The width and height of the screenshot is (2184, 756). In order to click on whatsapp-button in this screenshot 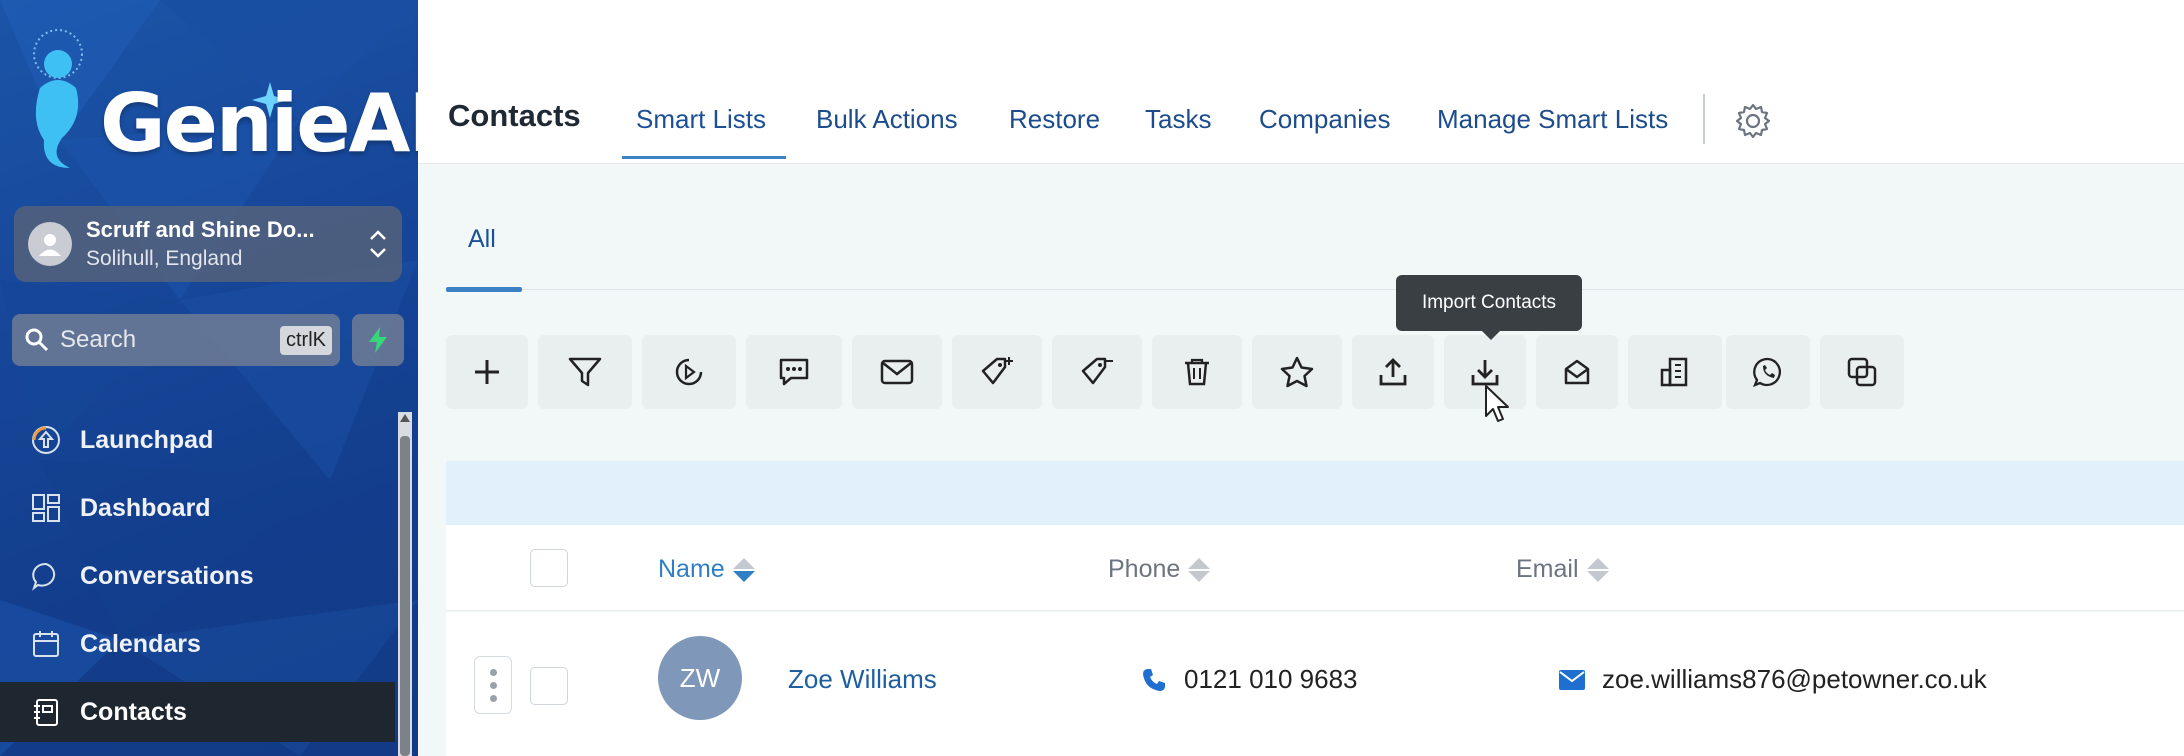, I will do `click(1768, 372)`.